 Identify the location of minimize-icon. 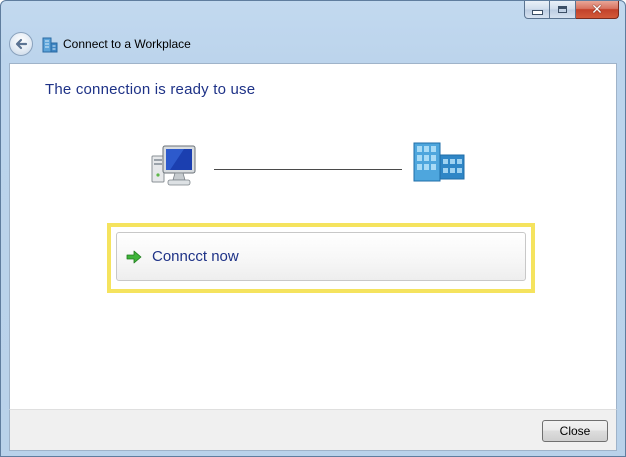
(537, 12).